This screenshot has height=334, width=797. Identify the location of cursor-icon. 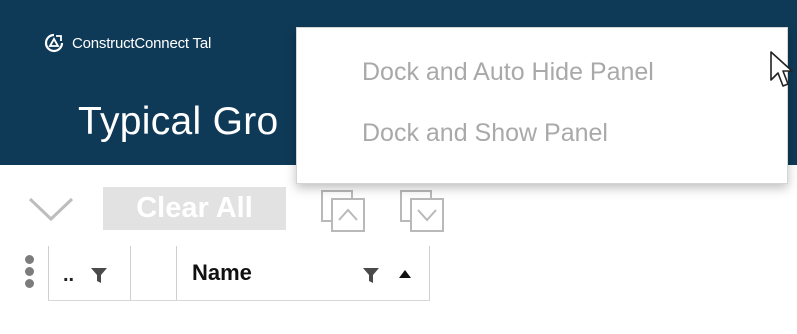
(781, 69).